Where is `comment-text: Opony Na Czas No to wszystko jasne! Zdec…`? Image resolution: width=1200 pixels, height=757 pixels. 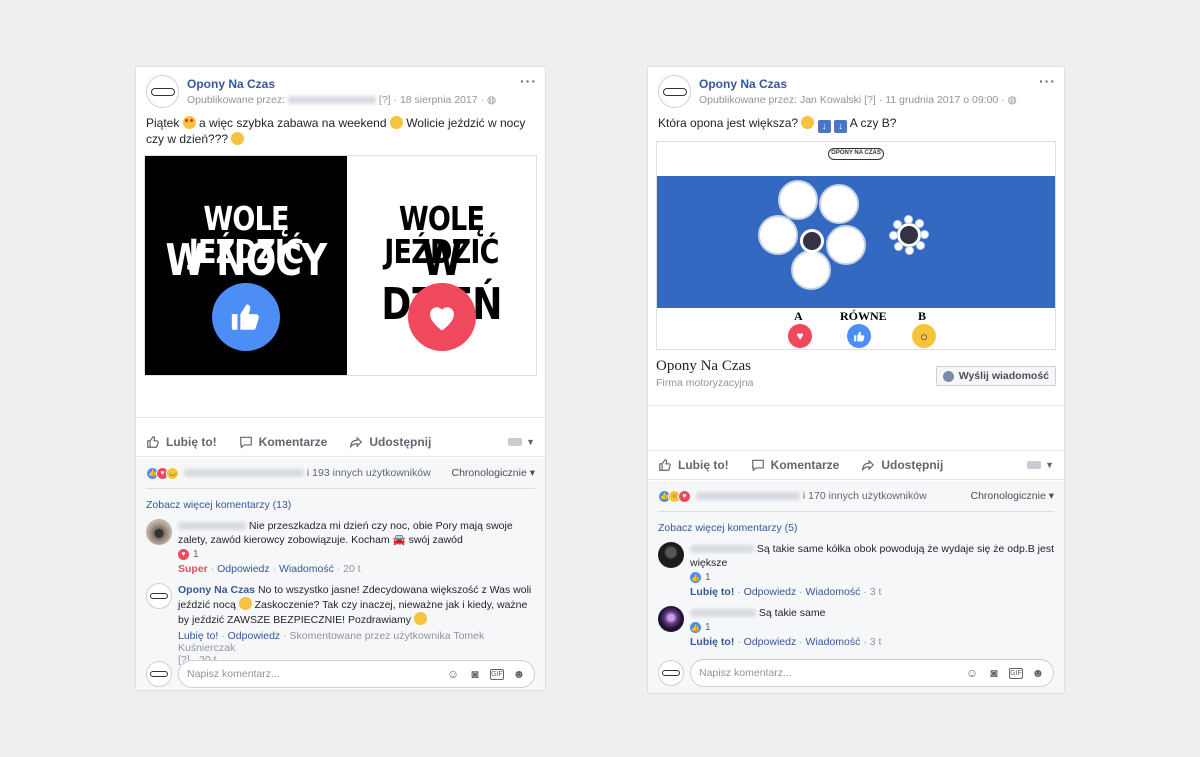 comment-text: Opony Na Czas No to wszystko jasne! Zdec… is located at coordinates (356, 605).